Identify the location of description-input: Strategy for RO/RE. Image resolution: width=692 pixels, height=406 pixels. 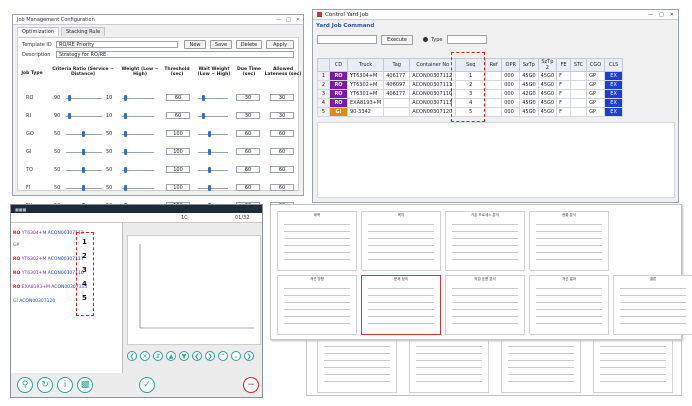
(175, 54).